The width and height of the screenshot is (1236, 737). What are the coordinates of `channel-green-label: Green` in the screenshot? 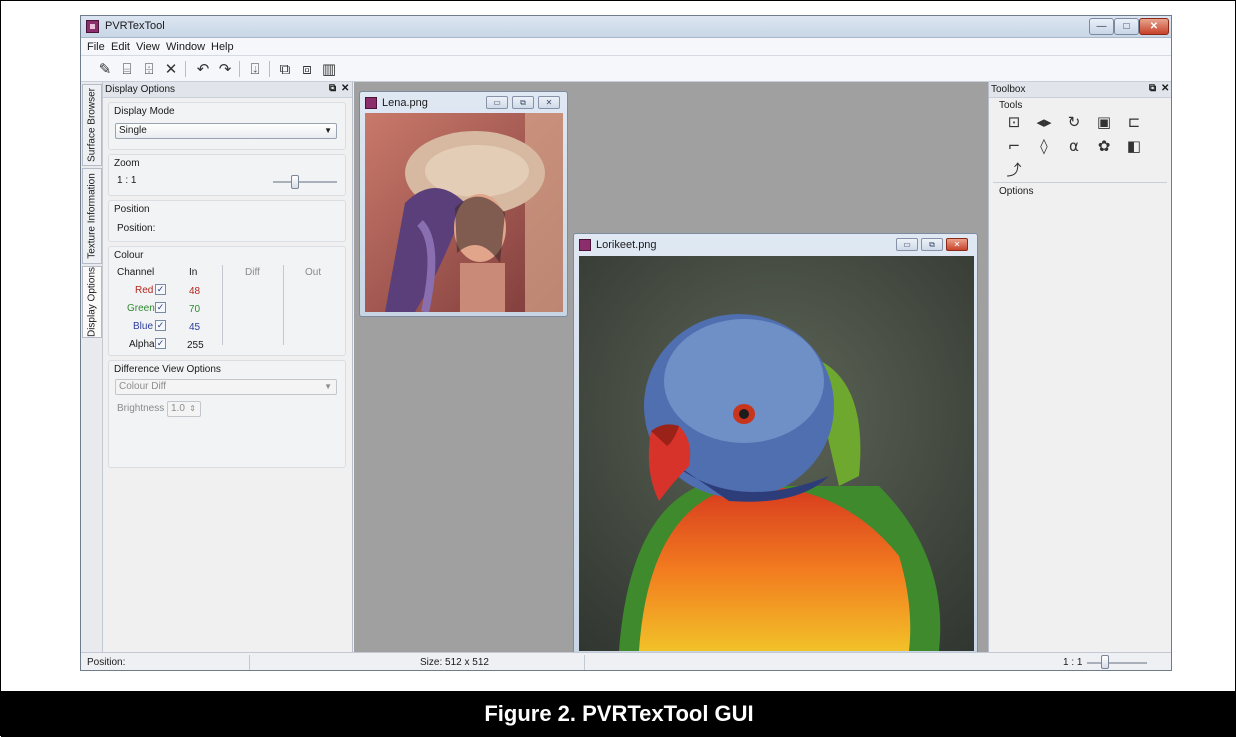 It's located at (141, 308).